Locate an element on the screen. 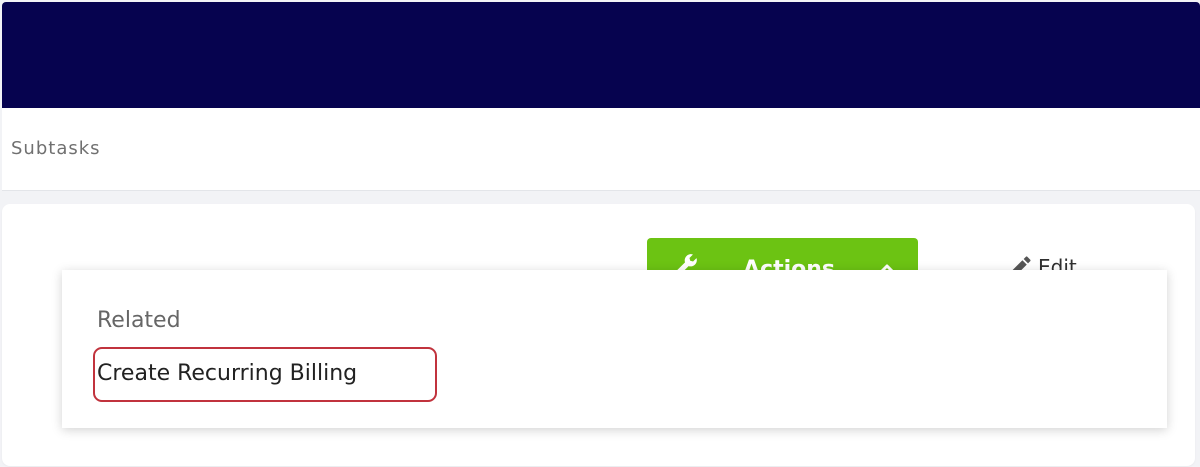  dropdown-heading: Related is located at coordinates (139, 320).